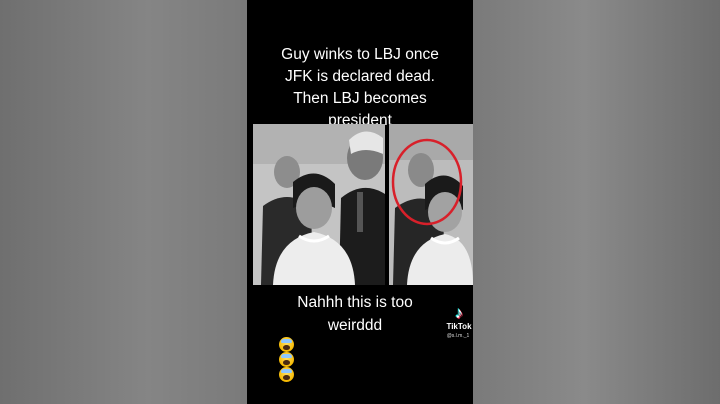 This screenshot has height=404, width=720. I want to click on tiktok-watermark: ♪ TikTok @s.l.m._1, so click(458, 323).